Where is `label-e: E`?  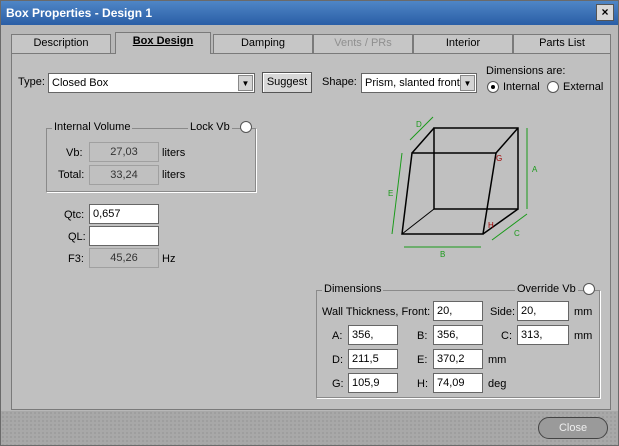 label-e: E is located at coordinates (390, 193).